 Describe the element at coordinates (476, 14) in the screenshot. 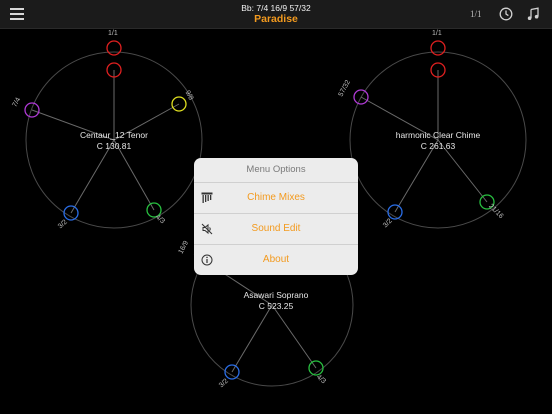

I see `ratio-button: 1/1` at that location.